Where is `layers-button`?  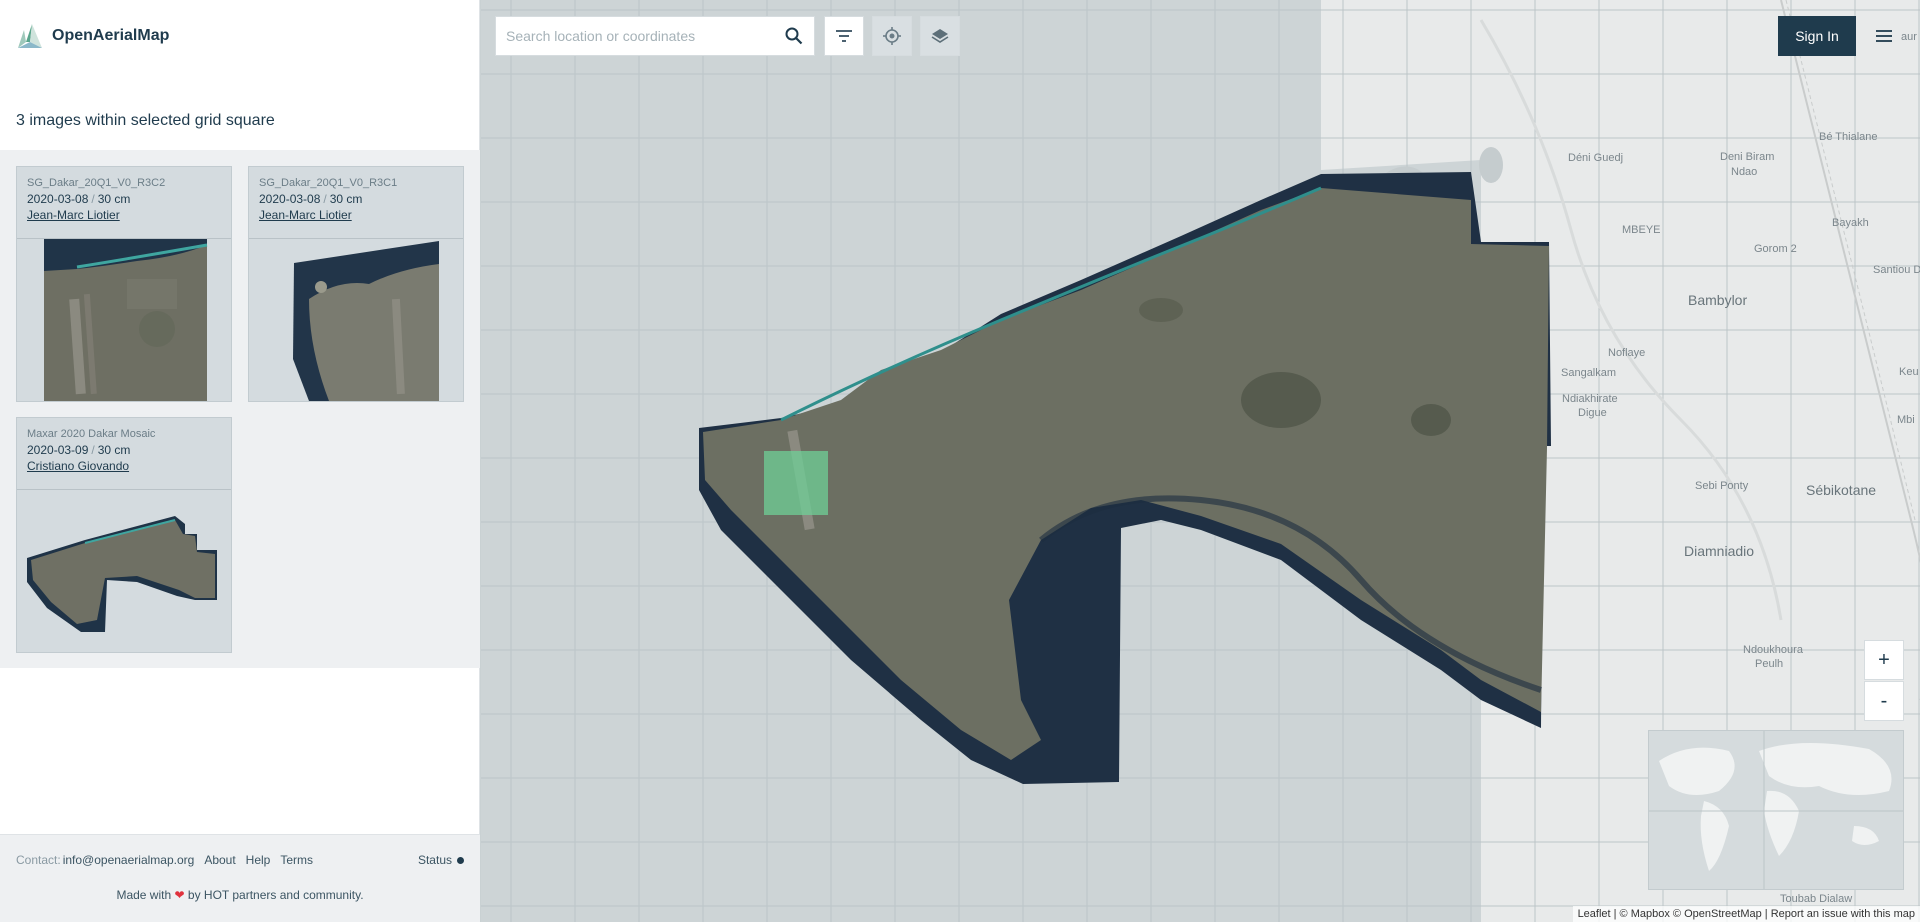
layers-button is located at coordinates (940, 36).